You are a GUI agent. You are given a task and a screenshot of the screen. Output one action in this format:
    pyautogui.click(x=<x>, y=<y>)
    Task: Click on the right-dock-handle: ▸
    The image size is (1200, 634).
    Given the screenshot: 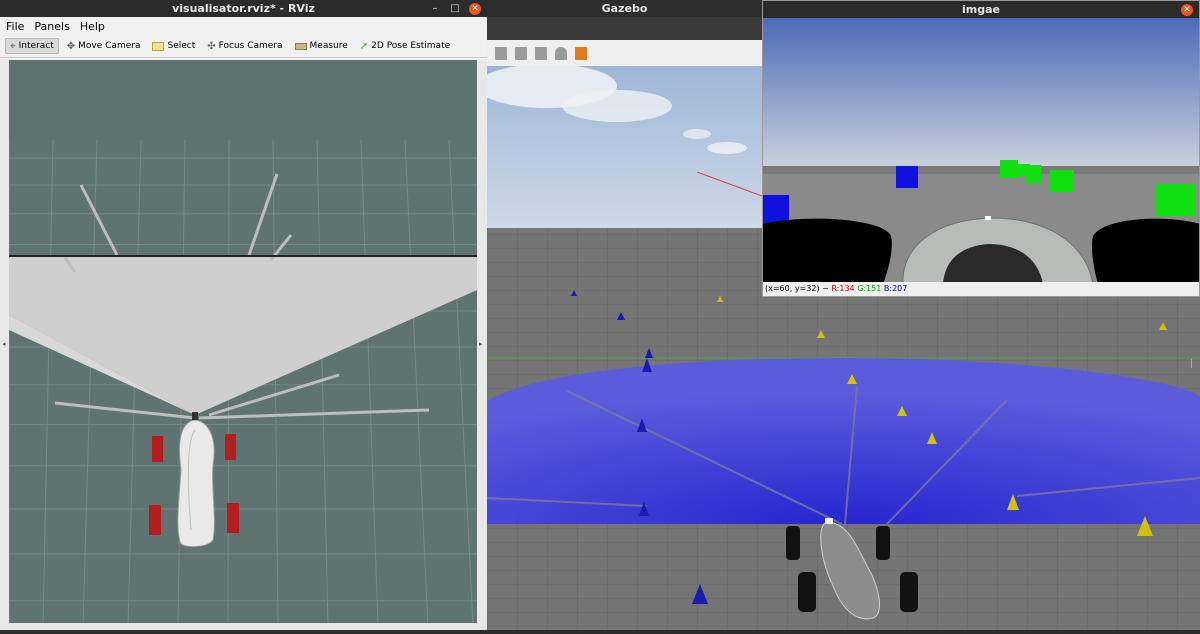 What is the action you would take?
    pyautogui.click(x=482, y=341)
    